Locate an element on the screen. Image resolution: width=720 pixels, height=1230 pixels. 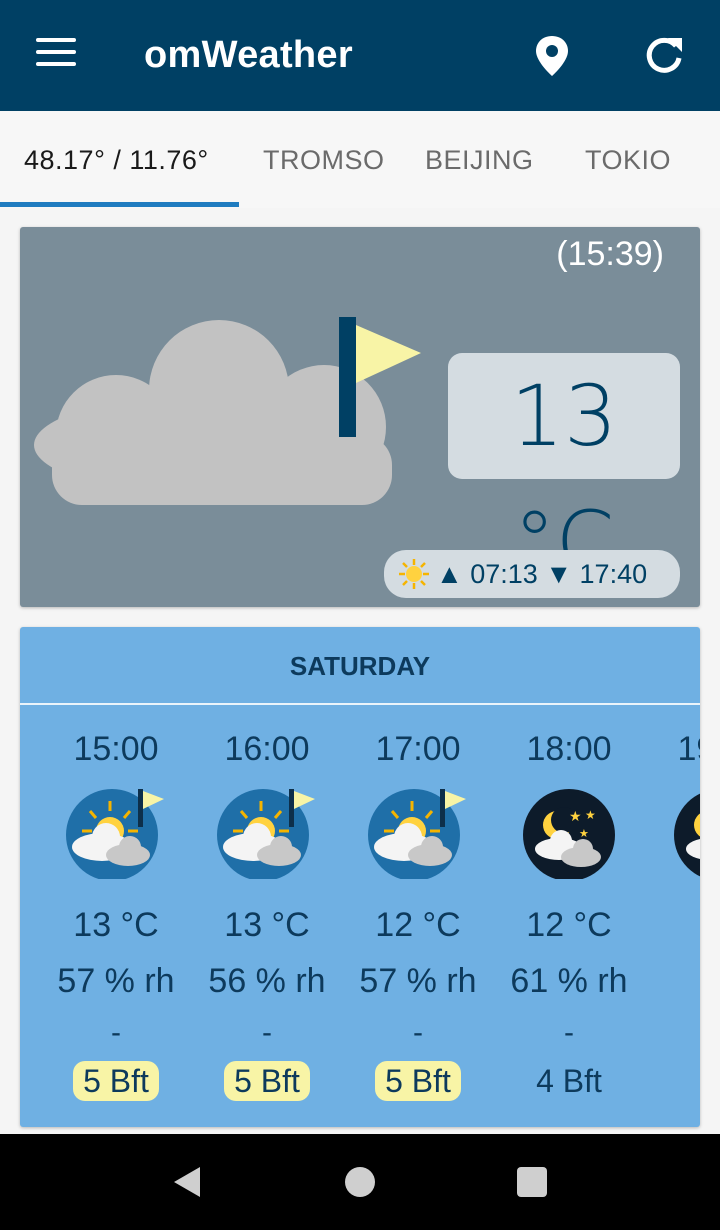
recent-apps-icon is located at coordinates (532, 1182).